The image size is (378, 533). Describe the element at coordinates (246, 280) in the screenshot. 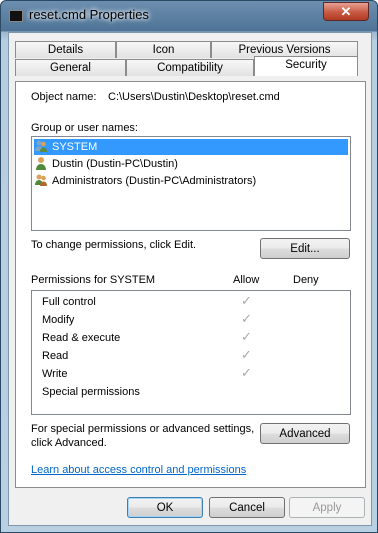

I see `allow-column-header: Allow` at that location.